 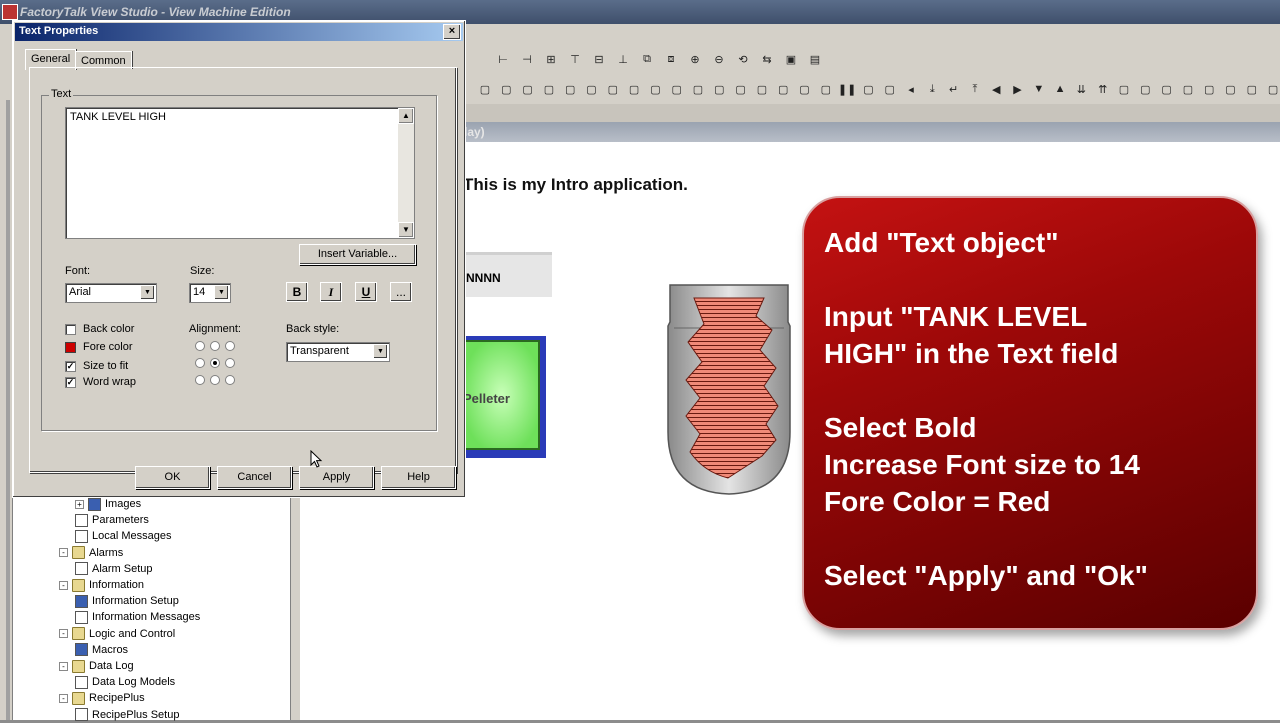 I want to click on object-5-icon: ▢, so click(x=570, y=89).